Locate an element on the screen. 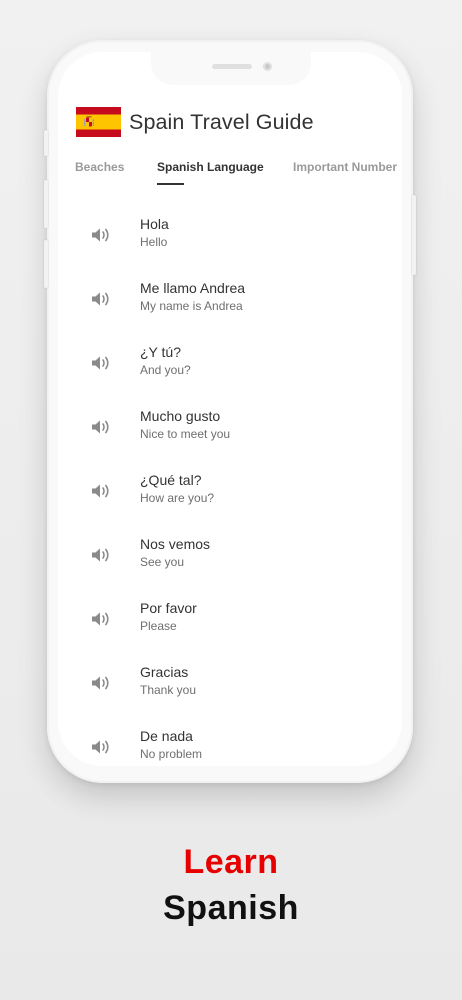 This screenshot has width=462, height=1000. phone-side-button is located at coordinates (46, 143).